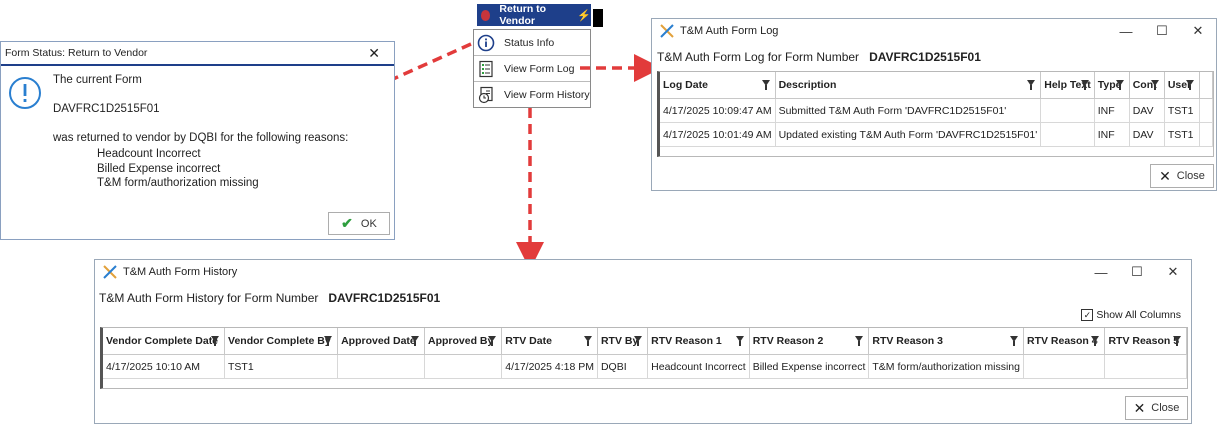 This screenshot has height=424, width=1217. What do you see at coordinates (106, 109) in the screenshot?
I see `status-form-number: DAVFRC1D2515F01` at bounding box center [106, 109].